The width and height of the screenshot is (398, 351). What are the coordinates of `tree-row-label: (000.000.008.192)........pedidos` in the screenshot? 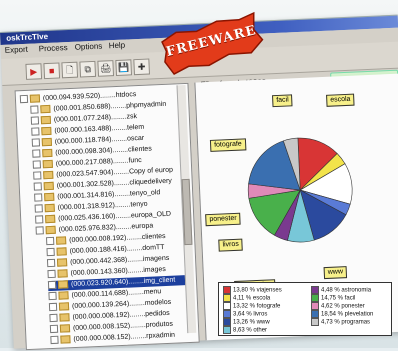 It's located at (121, 315).